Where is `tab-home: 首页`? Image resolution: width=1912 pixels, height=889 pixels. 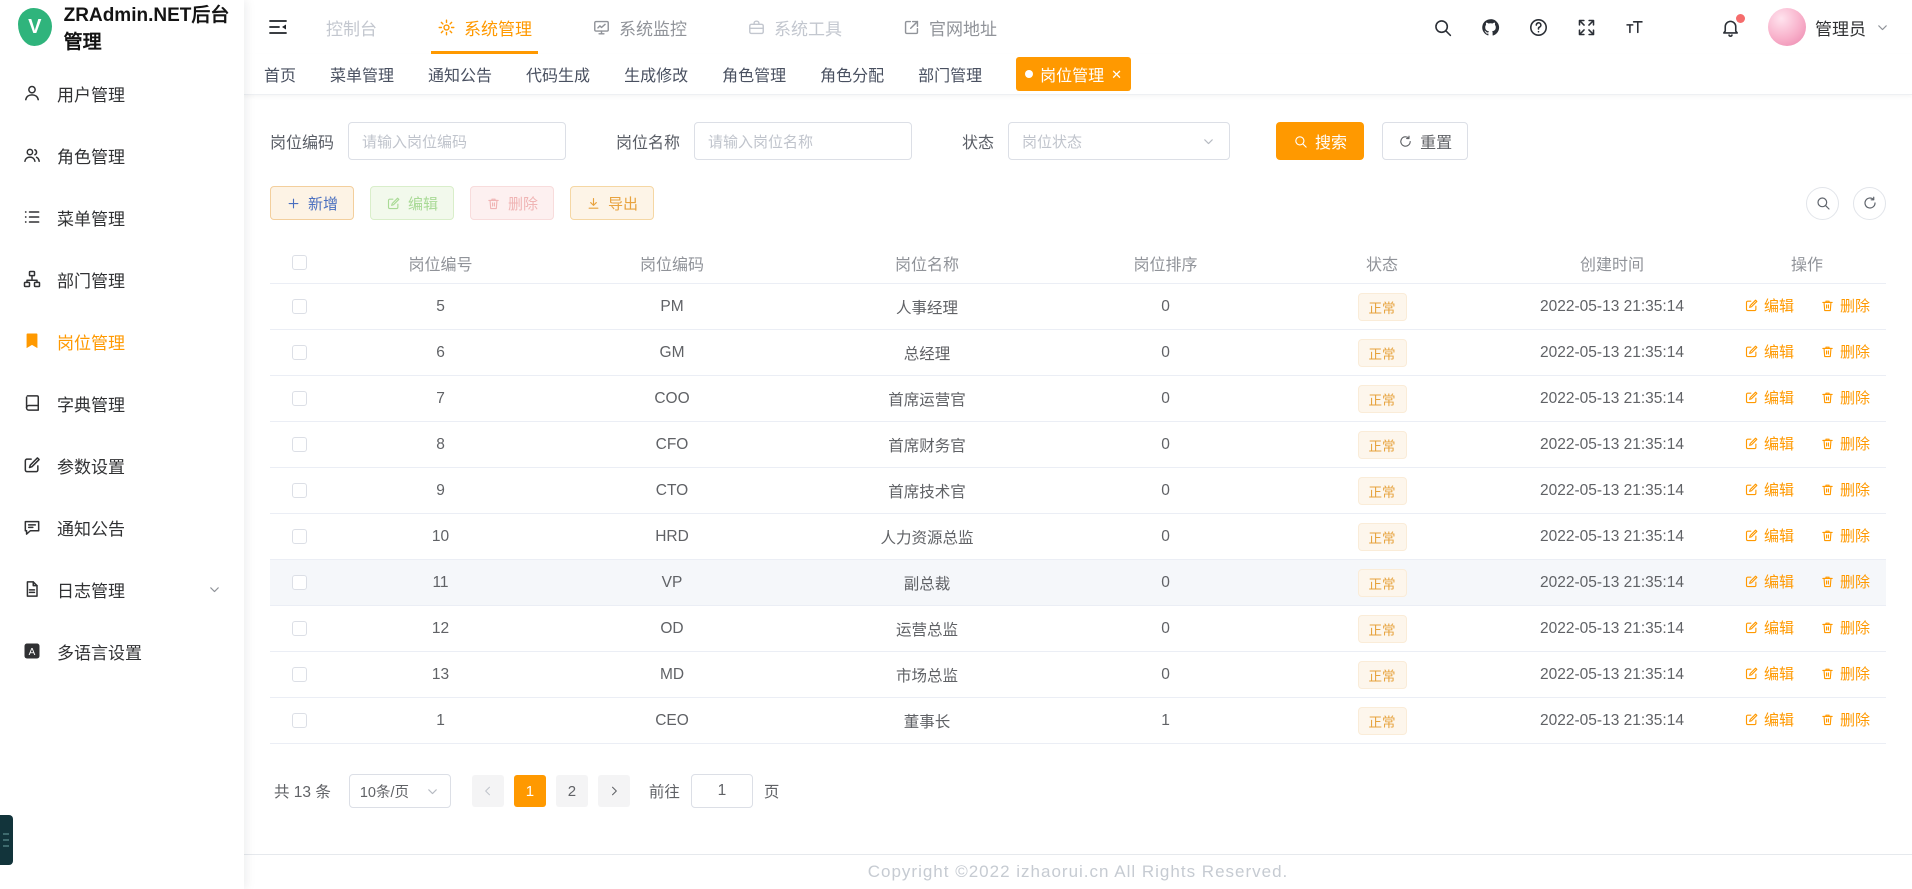 tab-home: 首页 is located at coordinates (280, 74).